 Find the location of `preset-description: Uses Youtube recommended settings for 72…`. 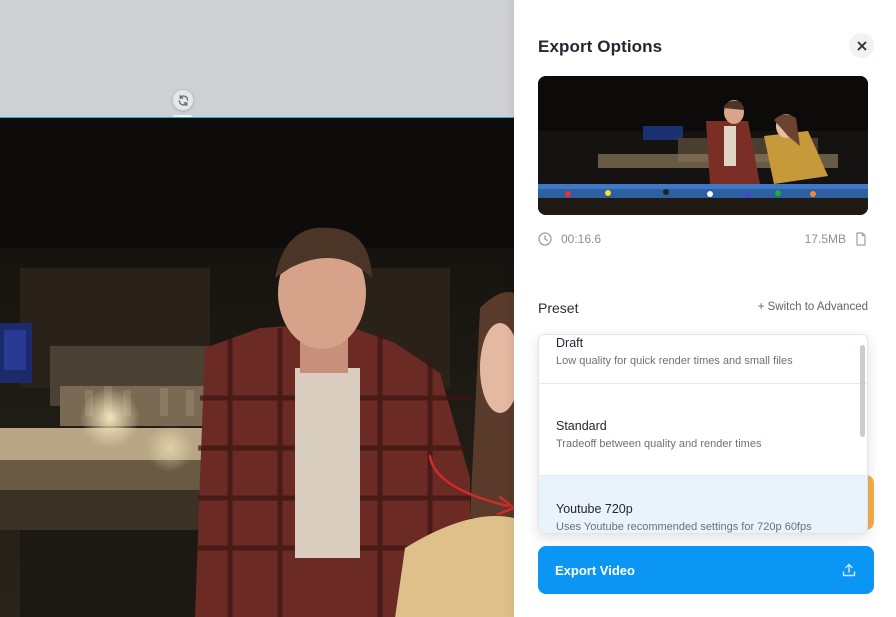

preset-description: Uses Youtube recommended settings for 72… is located at coordinates (684, 527).